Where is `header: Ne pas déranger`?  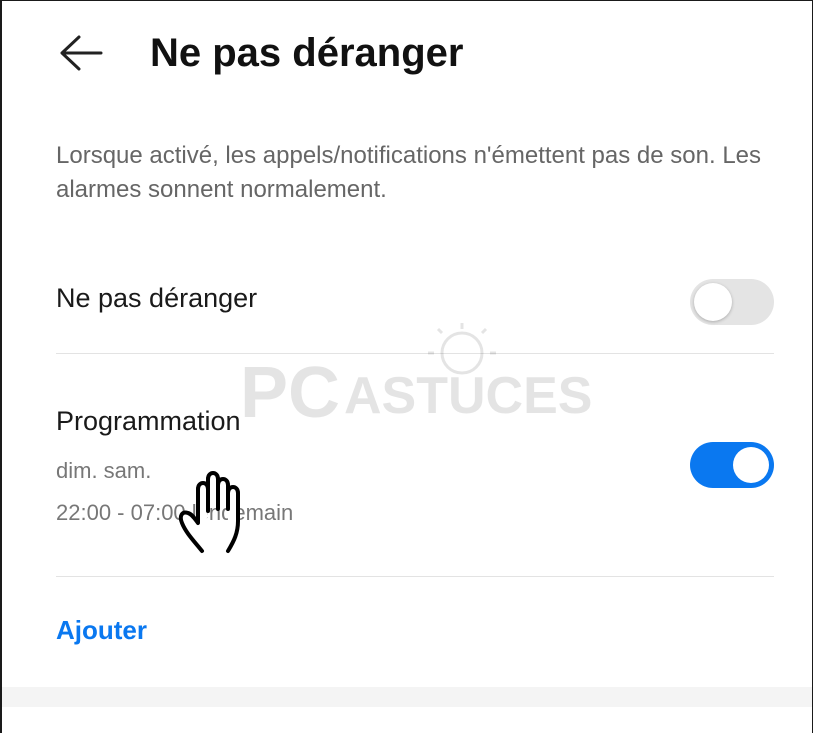 header: Ne pas déranger is located at coordinates (407, 51).